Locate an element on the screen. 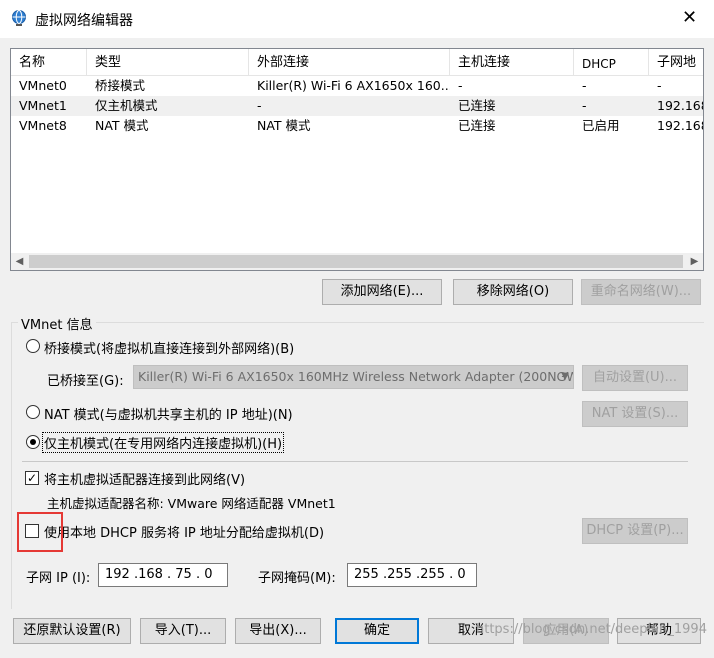 The image size is (714, 658). host-only-label: 仅主机模式(在专用网络内连接虚拟机)(H) is located at coordinates (163, 442).